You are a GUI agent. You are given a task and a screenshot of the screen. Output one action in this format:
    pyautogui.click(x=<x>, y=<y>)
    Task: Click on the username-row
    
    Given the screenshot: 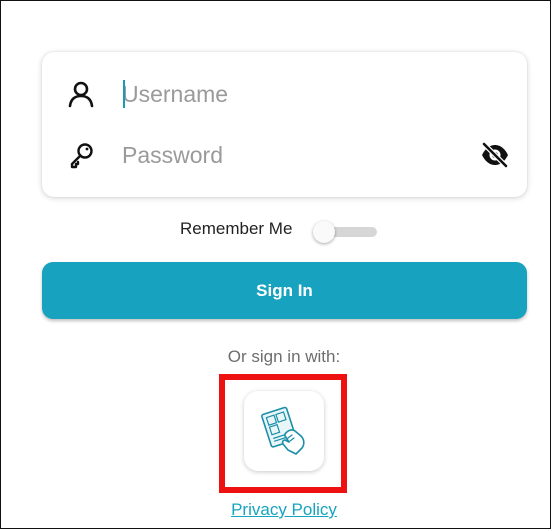 What is the action you would take?
    pyautogui.click(x=284, y=94)
    